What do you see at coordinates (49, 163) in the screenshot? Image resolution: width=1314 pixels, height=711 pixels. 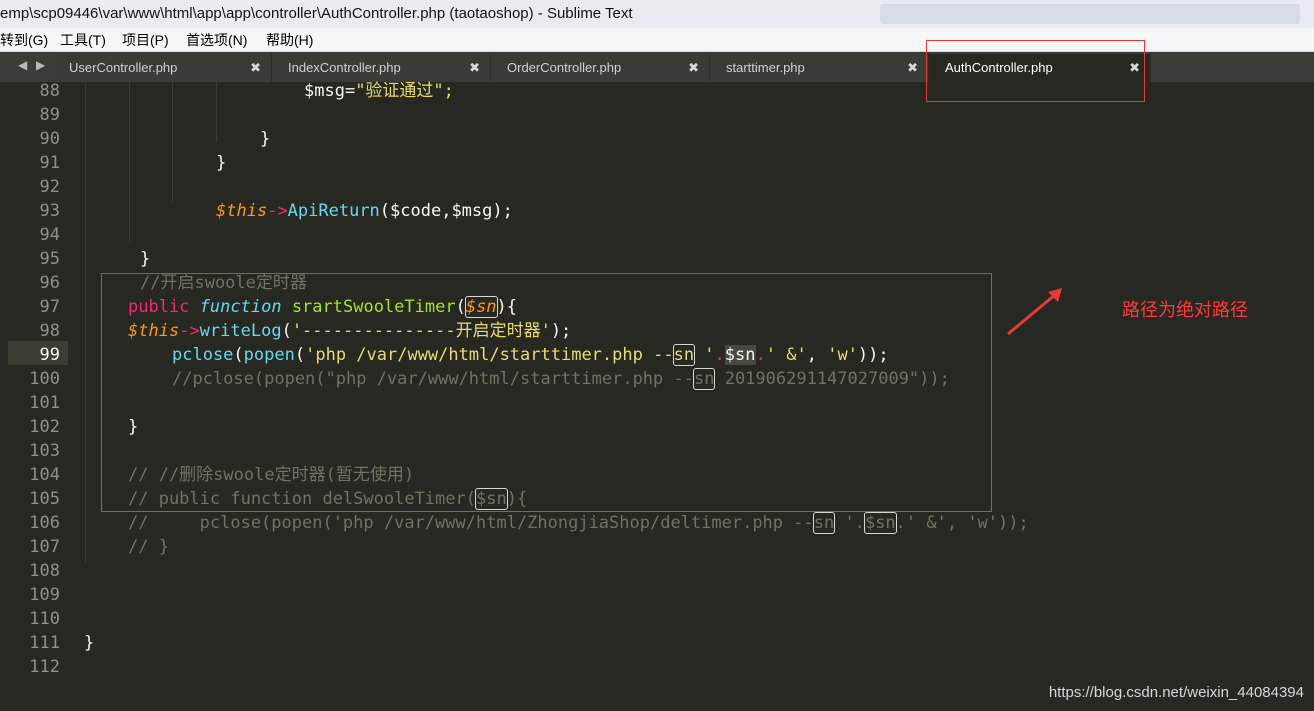 I see `line-number: 91` at bounding box center [49, 163].